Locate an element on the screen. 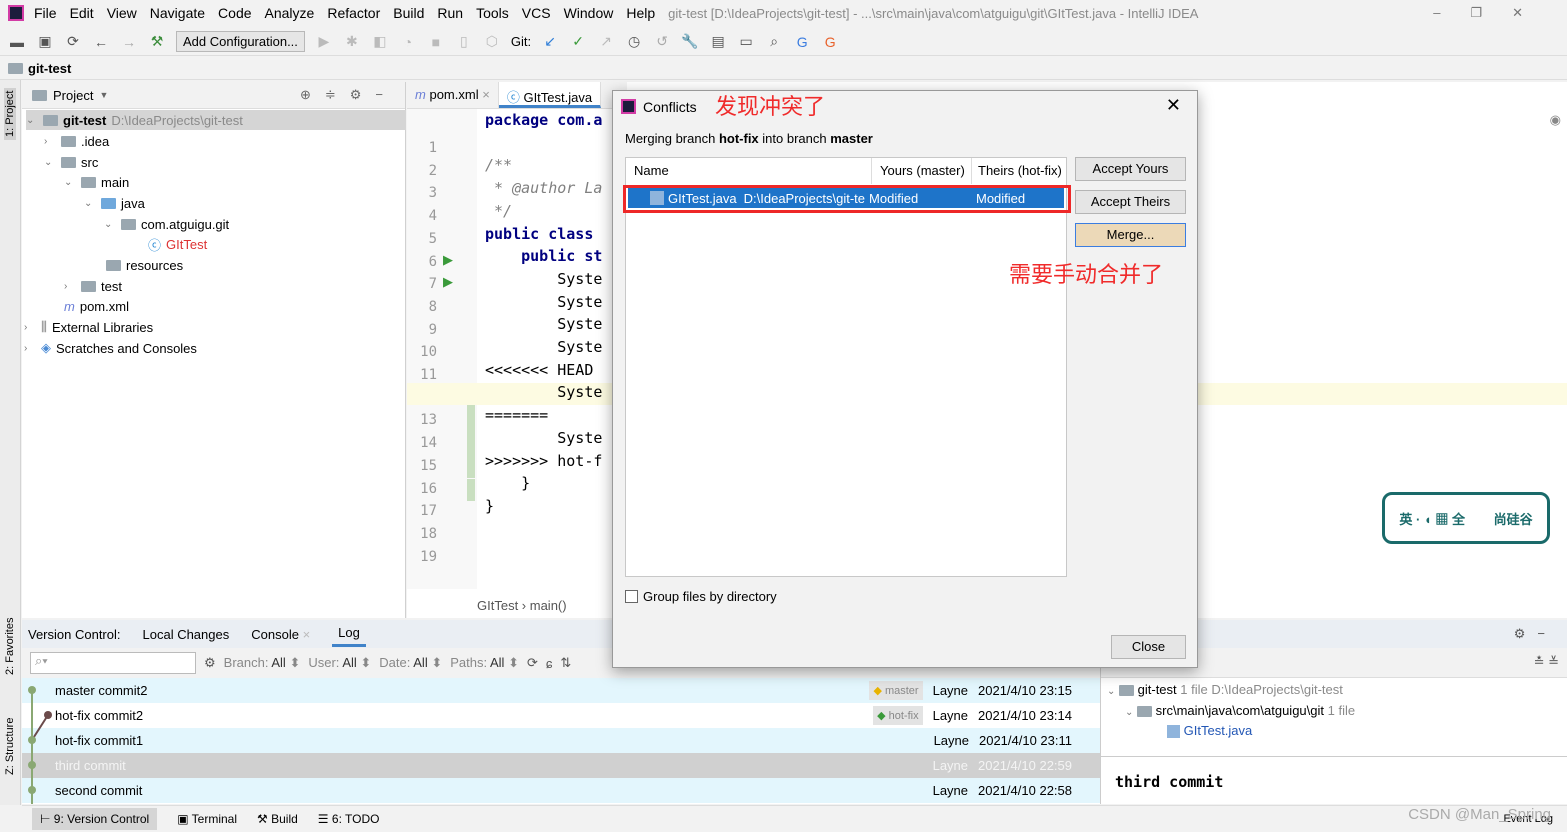 Image resolution: width=1567 pixels, height=832 pixels. debug-icon: ✱ is located at coordinates (352, 41).